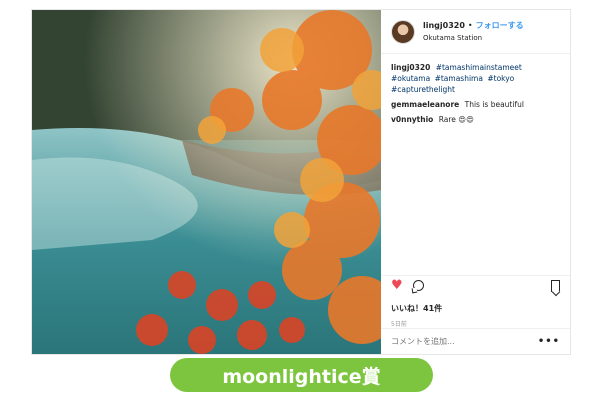 Image resolution: width=601 pixels, height=400 pixels. What do you see at coordinates (418, 285) in the screenshot?
I see `comment-icon` at bounding box center [418, 285].